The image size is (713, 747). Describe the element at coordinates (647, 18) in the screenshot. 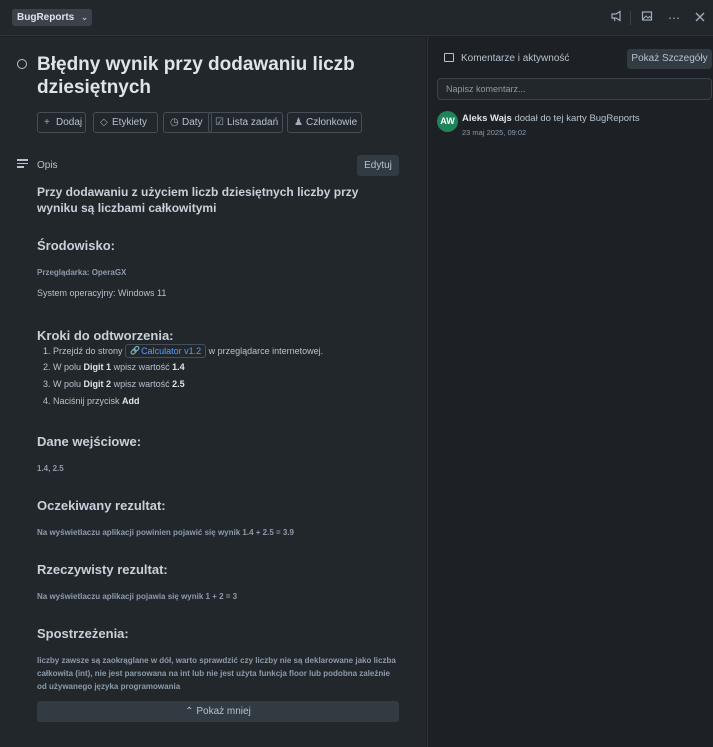

I see `image-icon` at that location.